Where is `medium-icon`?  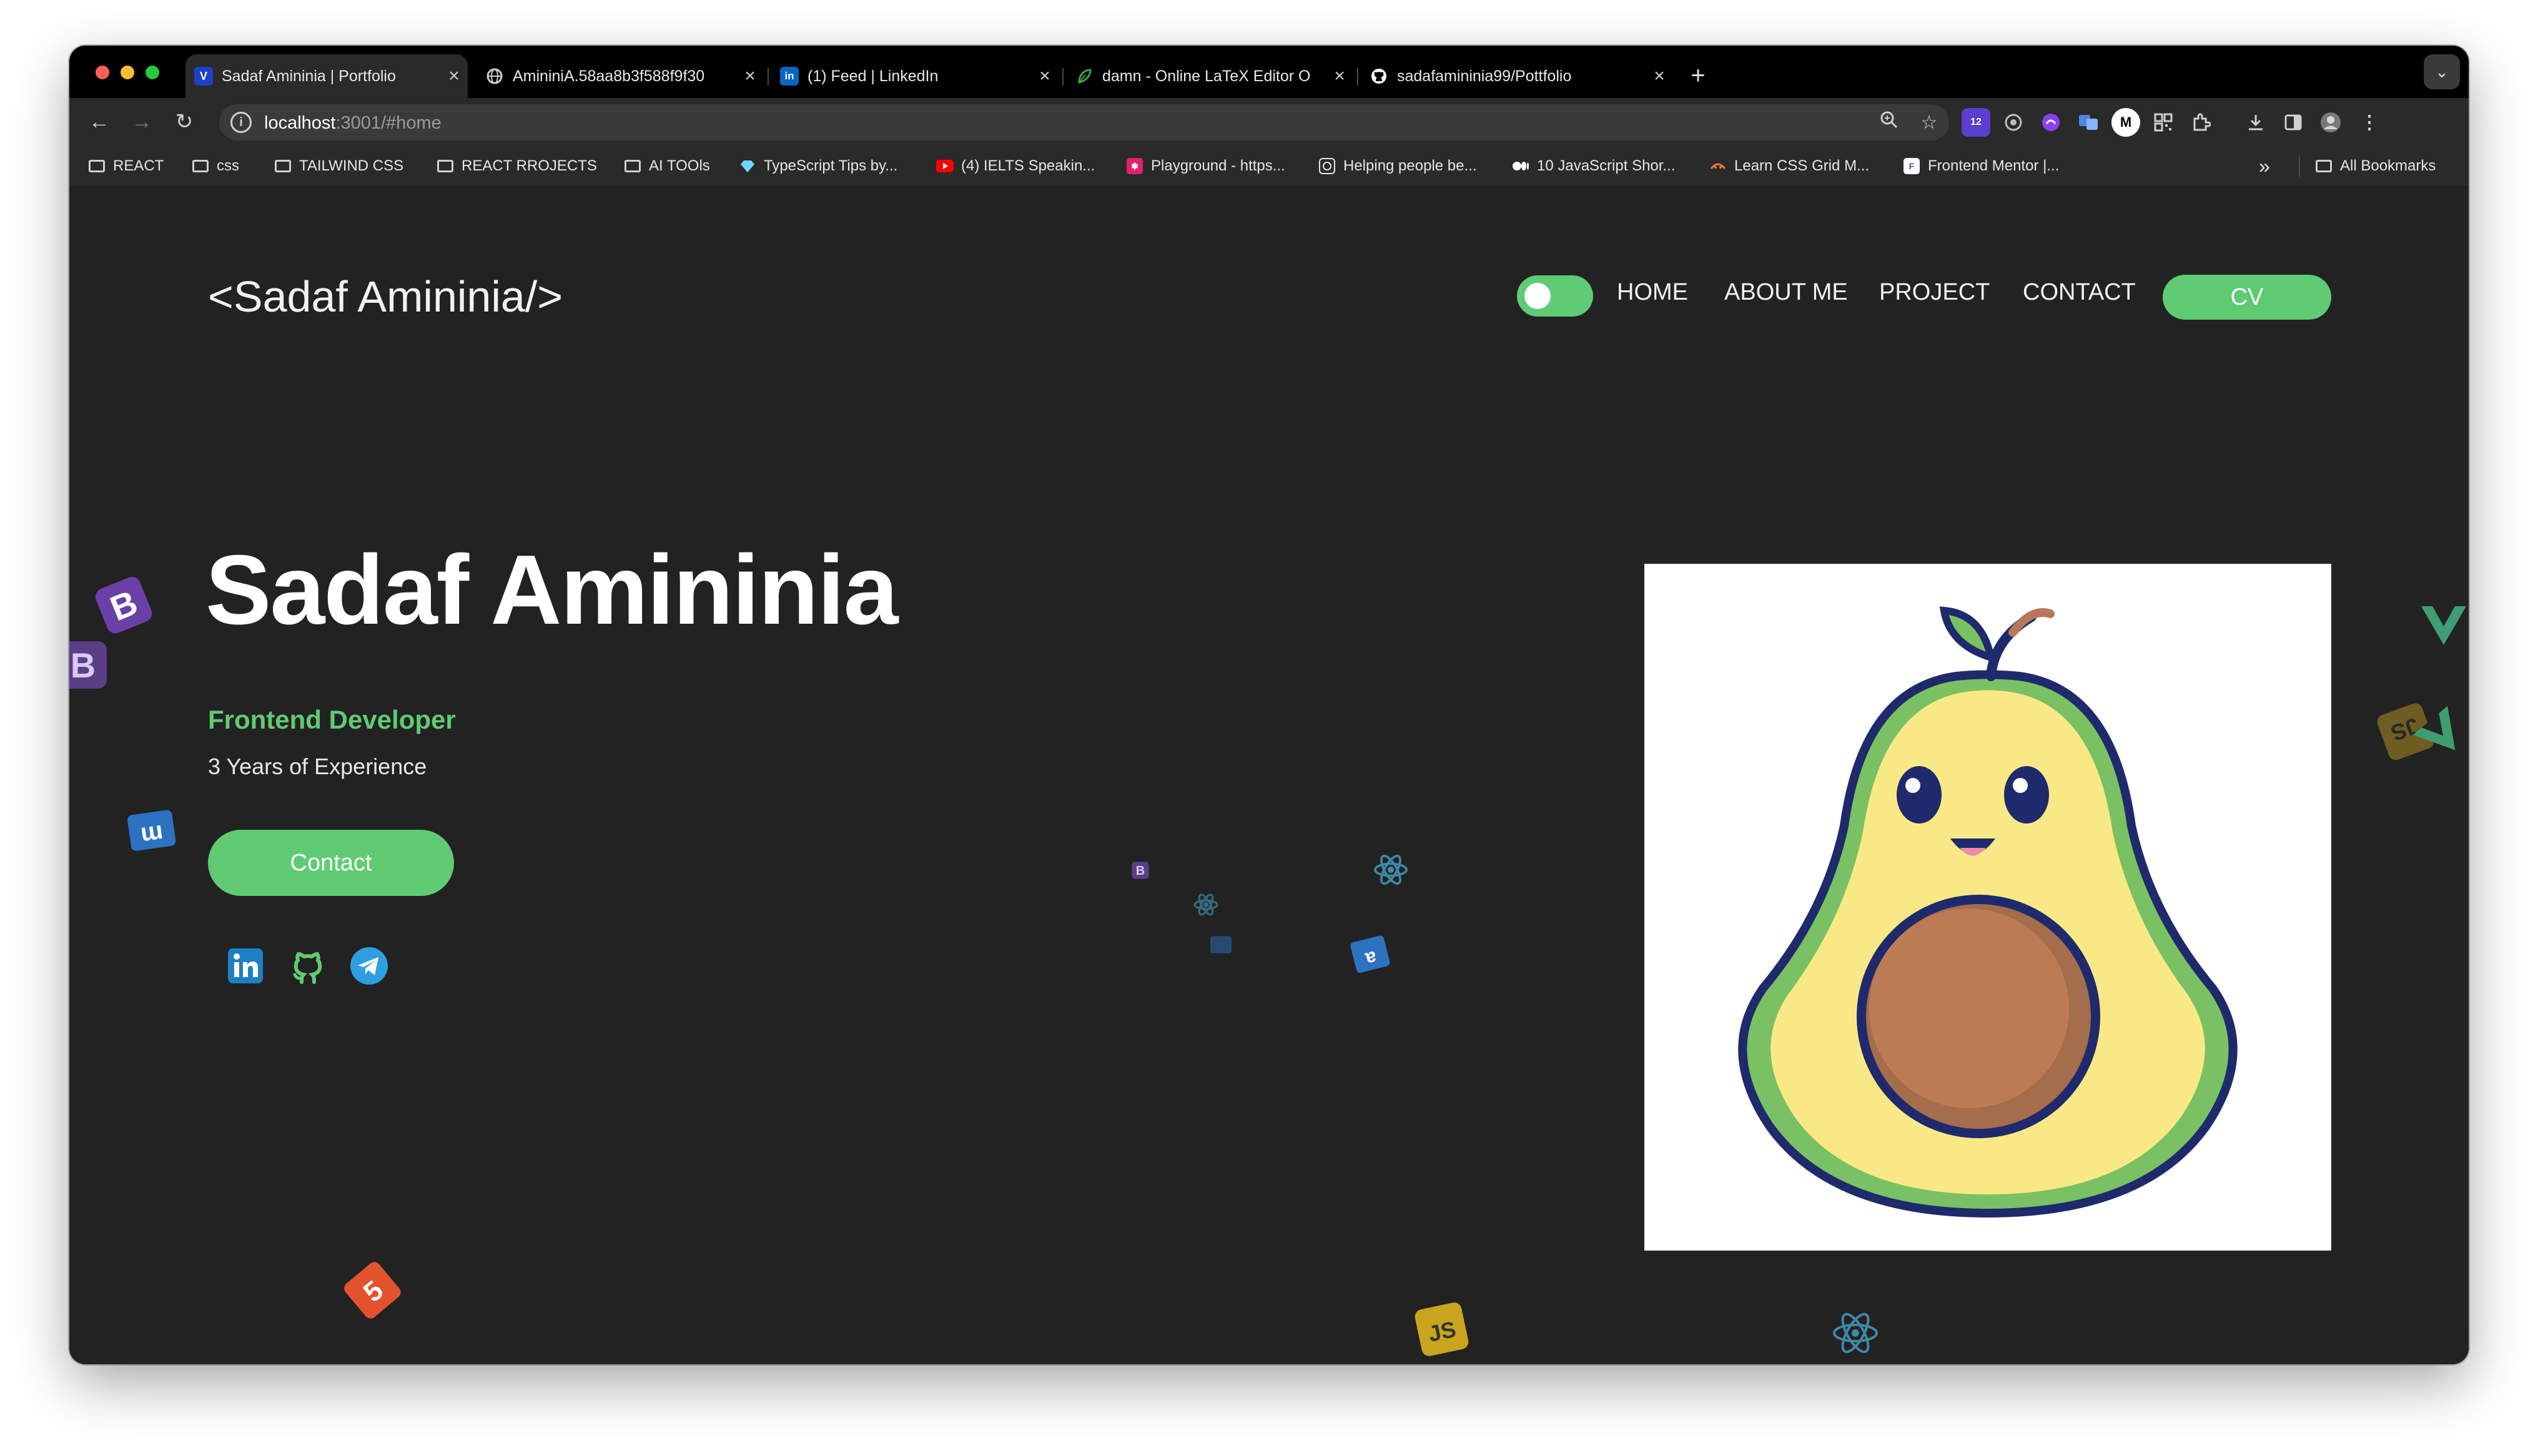
medium-icon is located at coordinates (1521, 166).